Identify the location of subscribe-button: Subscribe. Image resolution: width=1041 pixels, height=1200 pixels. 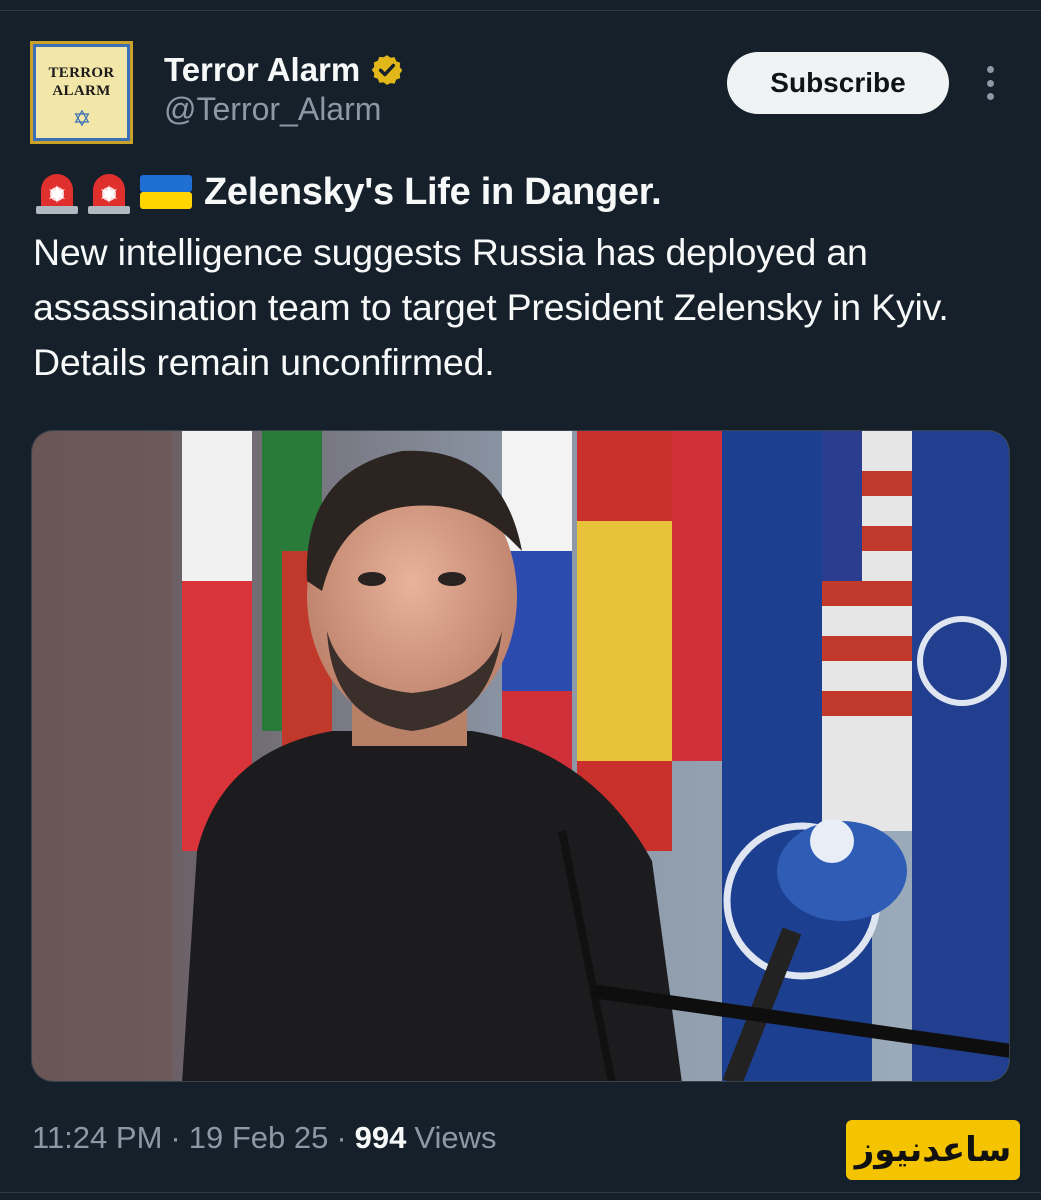
(838, 83).